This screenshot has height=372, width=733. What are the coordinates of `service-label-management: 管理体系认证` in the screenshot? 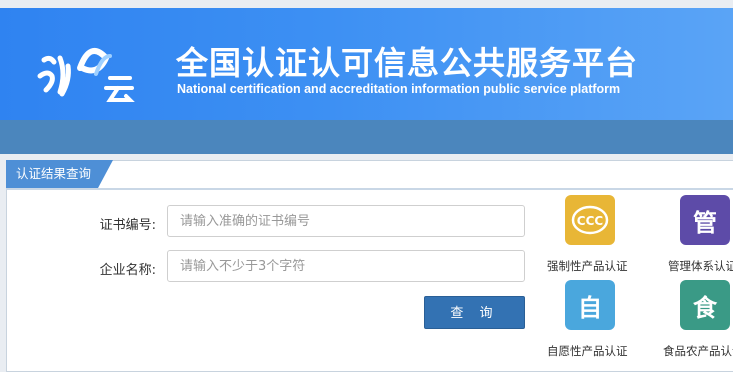 It's located at (700, 266).